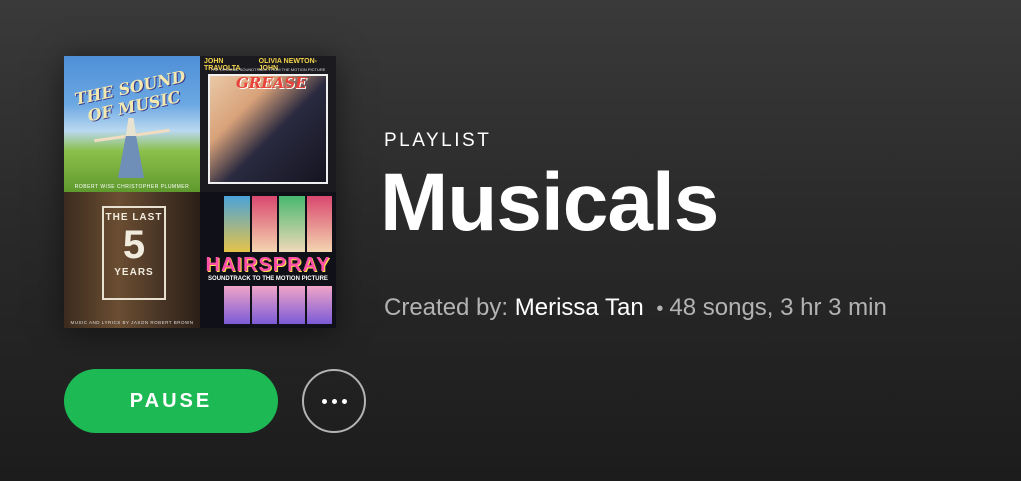 The height and width of the screenshot is (481, 1021). I want to click on cover-tile-subtitle: SOUNDTRACK TO THE MOTION PICTURE, so click(268, 279).